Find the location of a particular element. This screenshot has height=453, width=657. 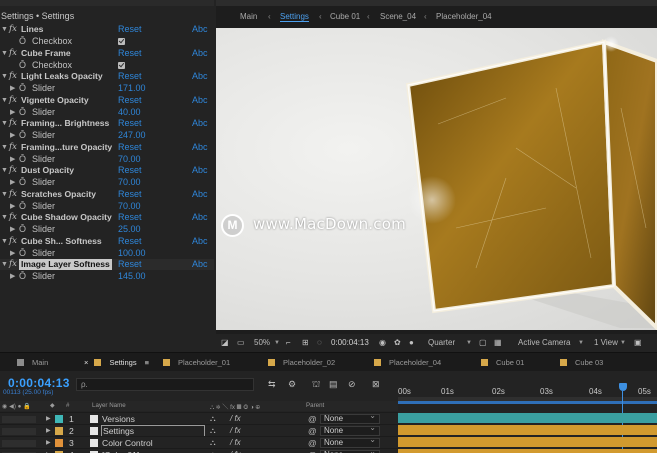

effect-row: ▼ fx Lines Reset Abc is located at coordinates (107, 29).